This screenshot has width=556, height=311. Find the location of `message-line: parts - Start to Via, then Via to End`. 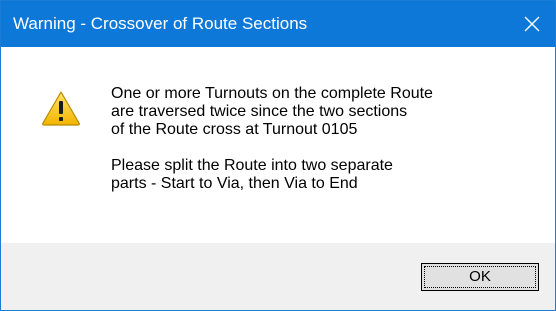

message-line: parts - Start to Via, then Via to End is located at coordinates (234, 183).